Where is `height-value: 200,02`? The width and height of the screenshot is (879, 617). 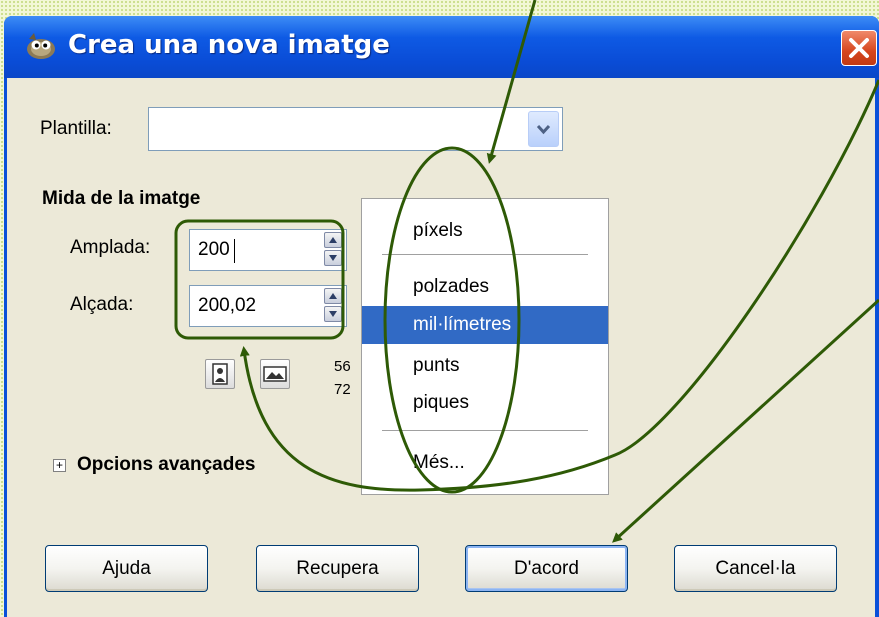
height-value: 200,02 is located at coordinates (227, 305).